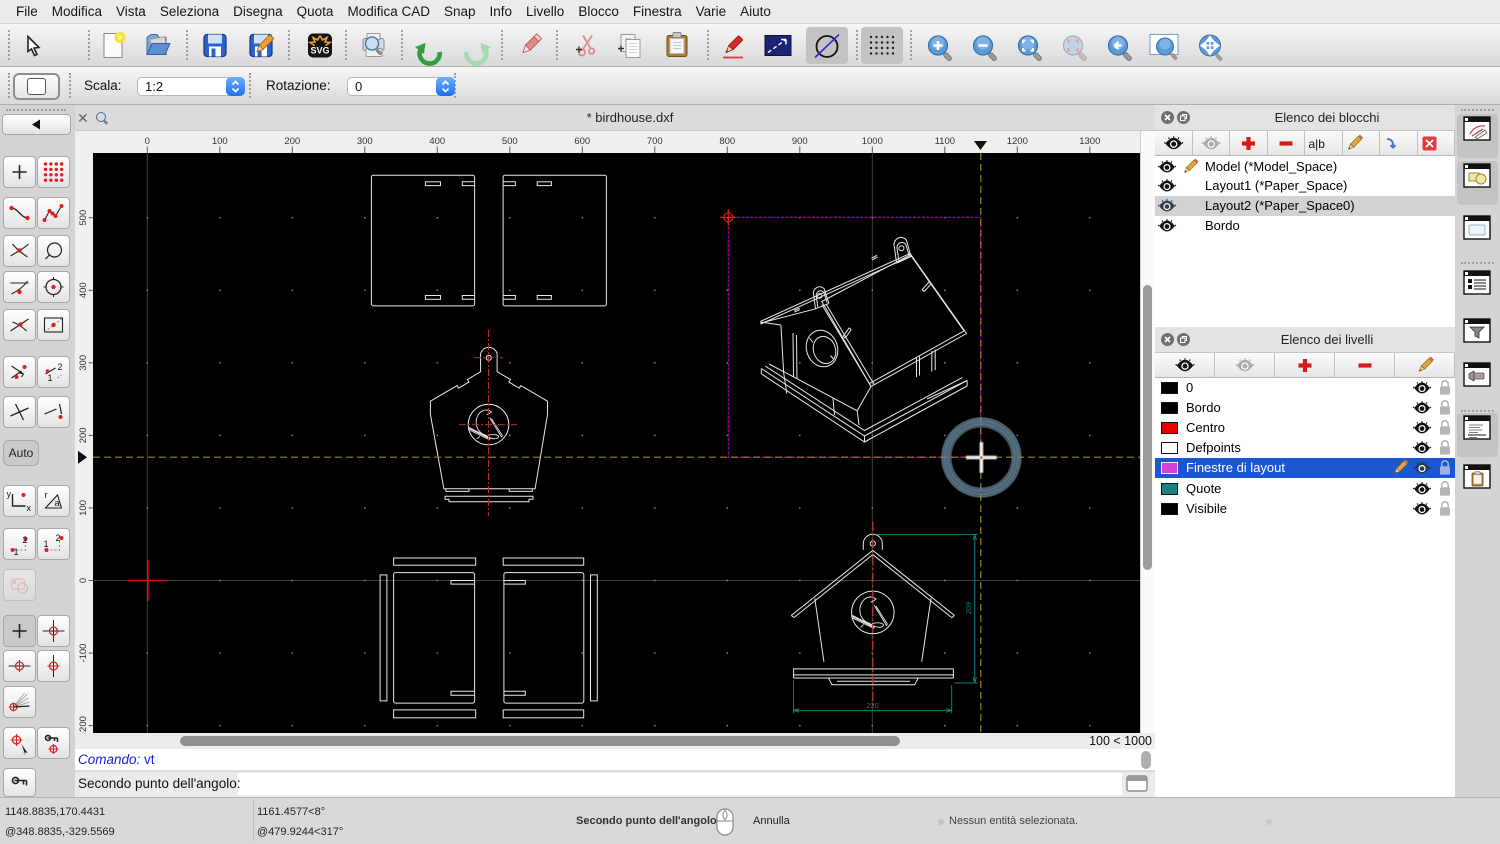 This screenshot has width=1500, height=844. Describe the element at coordinates (9, 494) in the screenshot. I see `svg-text: y` at that location.